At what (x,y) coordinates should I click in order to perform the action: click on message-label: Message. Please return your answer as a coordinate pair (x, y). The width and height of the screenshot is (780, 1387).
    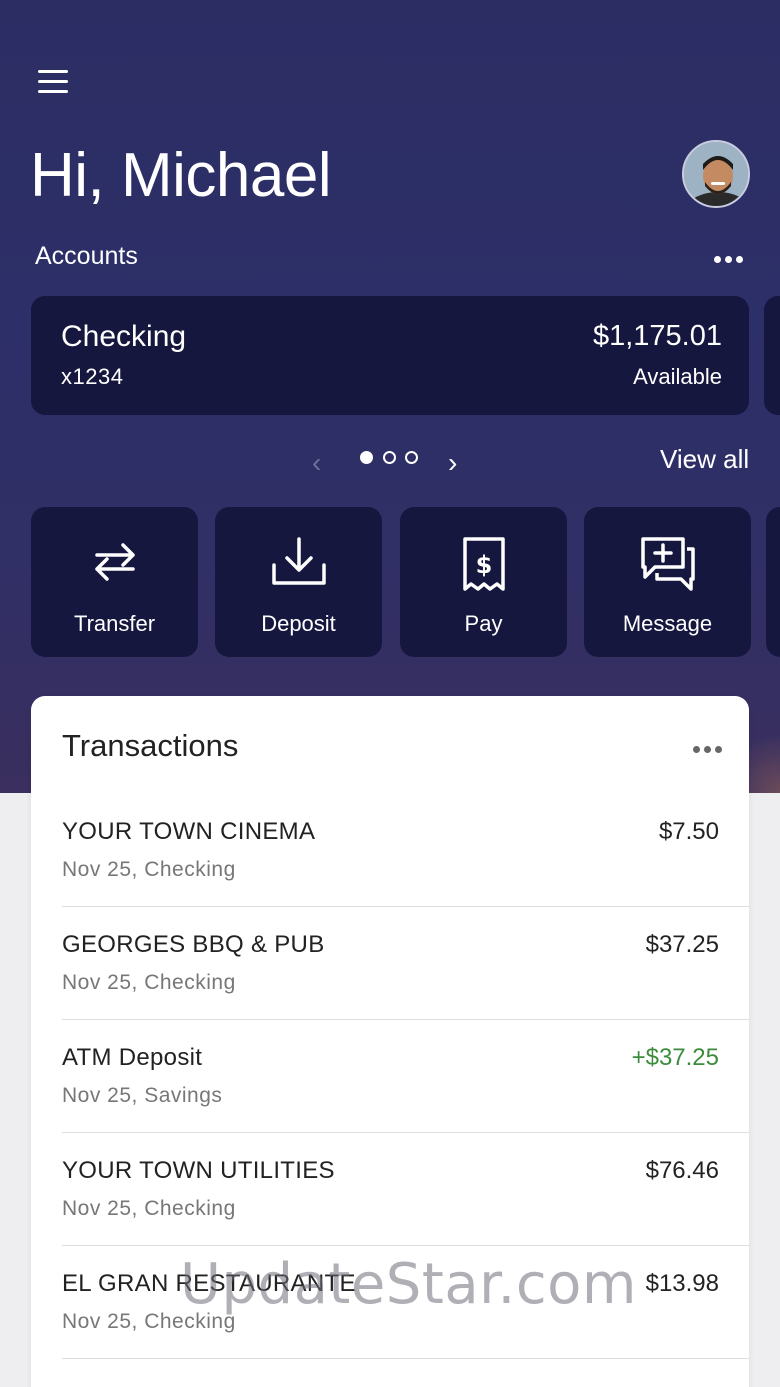
    Looking at the image, I should click on (667, 623).